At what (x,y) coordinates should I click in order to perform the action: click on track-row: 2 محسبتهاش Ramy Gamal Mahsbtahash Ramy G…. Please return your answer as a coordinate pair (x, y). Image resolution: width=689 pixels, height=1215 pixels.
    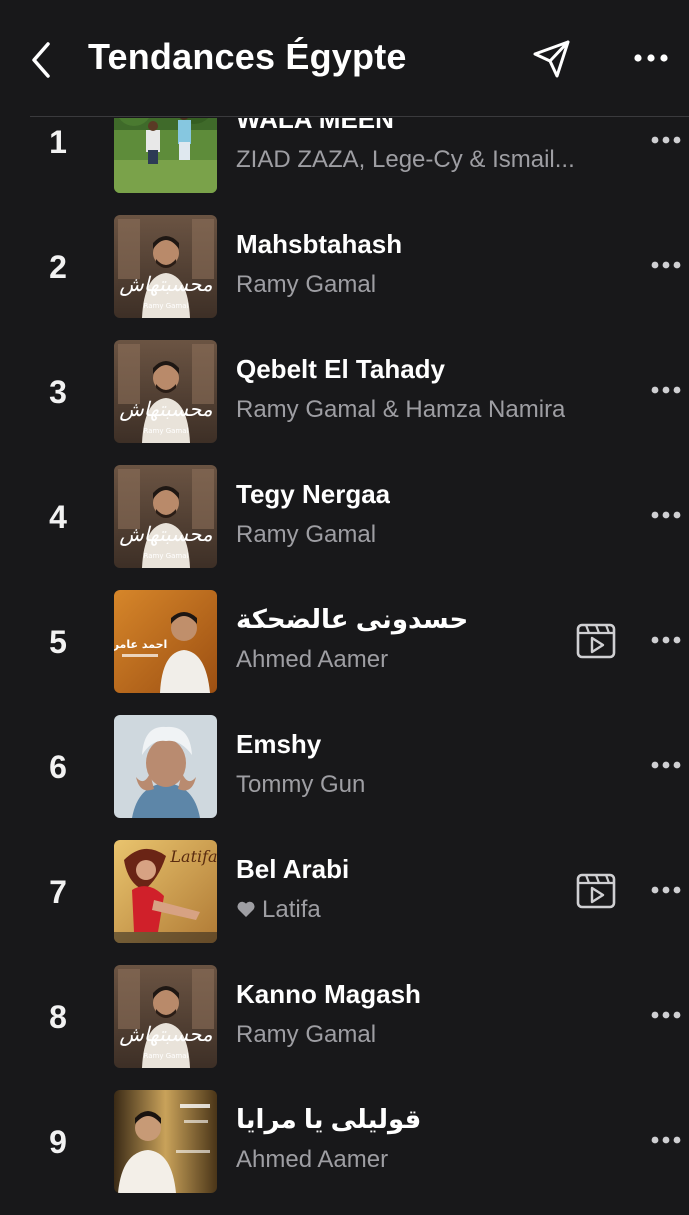
    Looking at the image, I should click on (344, 277).